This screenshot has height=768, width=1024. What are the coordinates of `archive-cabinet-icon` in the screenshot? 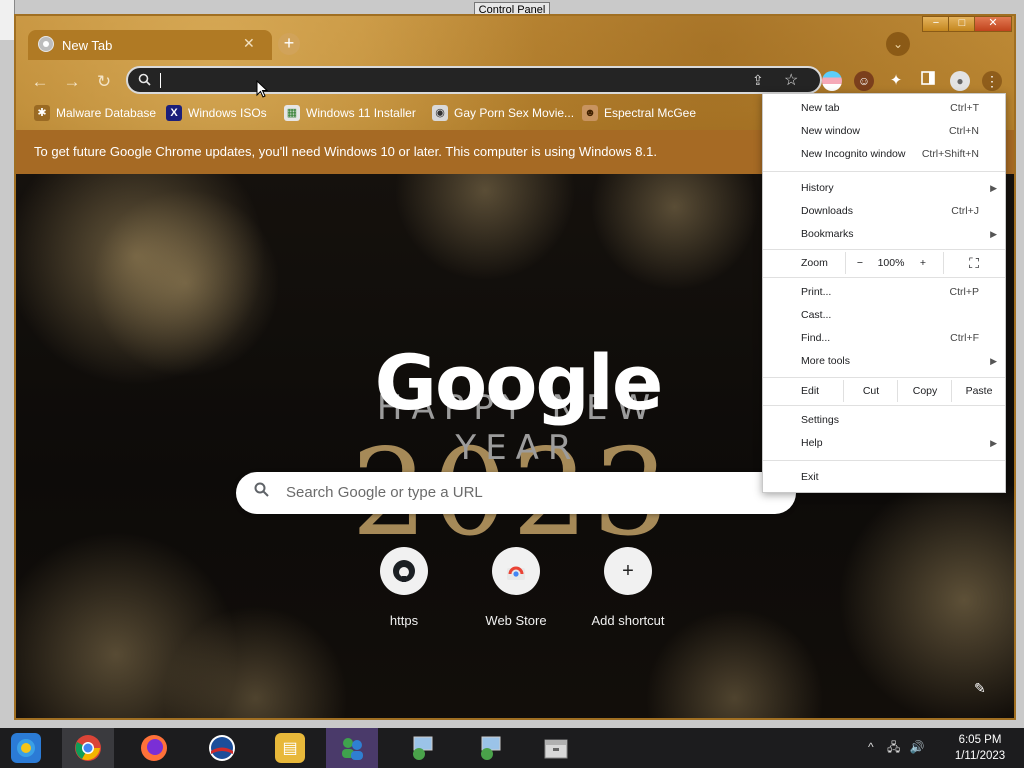 It's located at (556, 748).